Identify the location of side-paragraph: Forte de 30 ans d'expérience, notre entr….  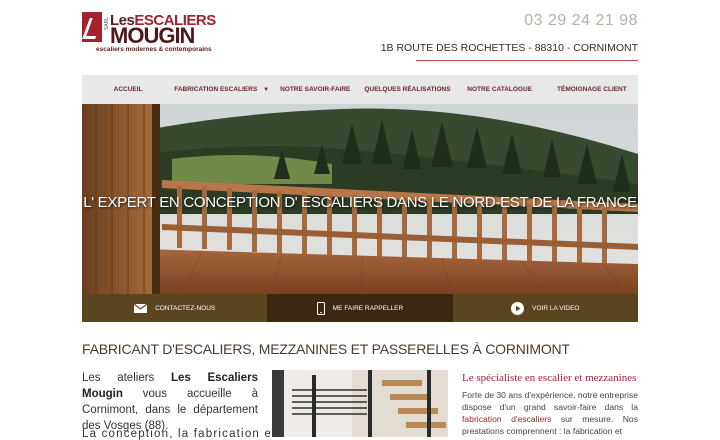
(550, 413).